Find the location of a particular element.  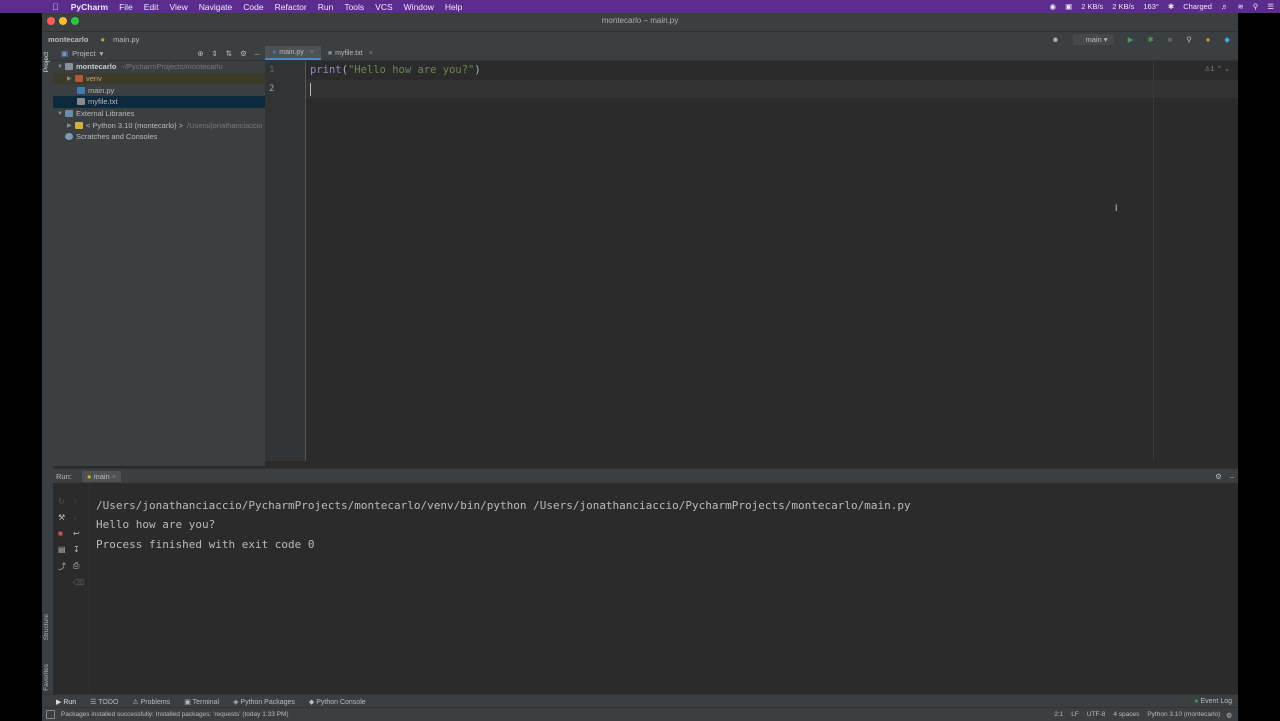

user-icon: ☻ is located at coordinates (1056, 39).